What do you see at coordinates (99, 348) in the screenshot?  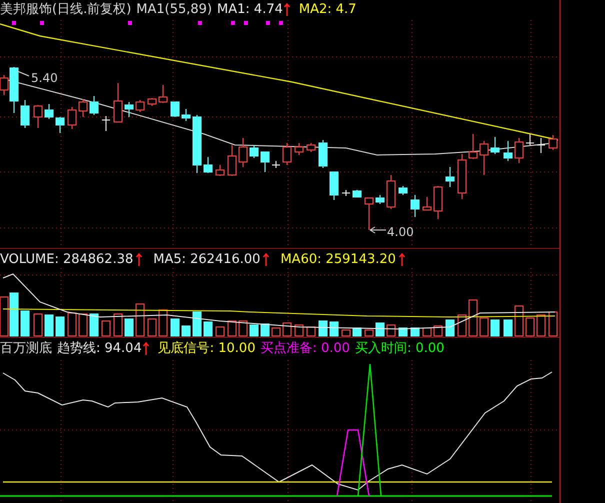 I see `legend-value: 趋势线: 94.04` at bounding box center [99, 348].